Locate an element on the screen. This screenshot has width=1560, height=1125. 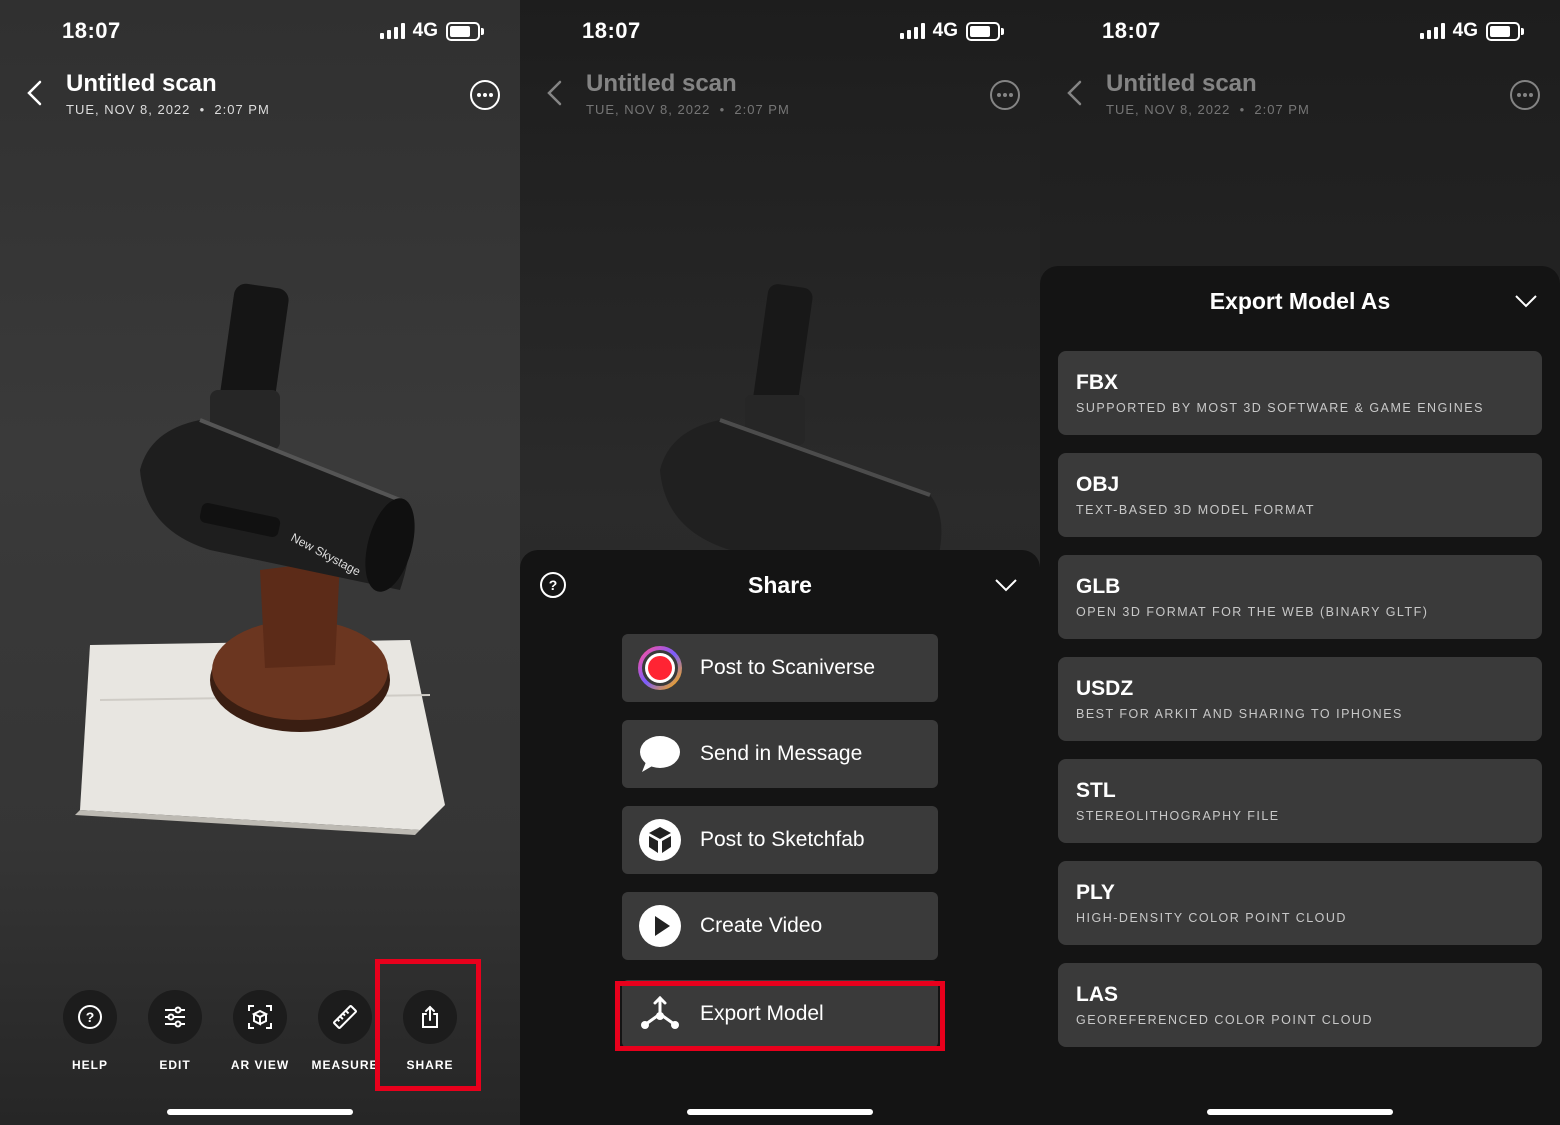
create-video-button: Create Video is located at coordinates (780, 926).